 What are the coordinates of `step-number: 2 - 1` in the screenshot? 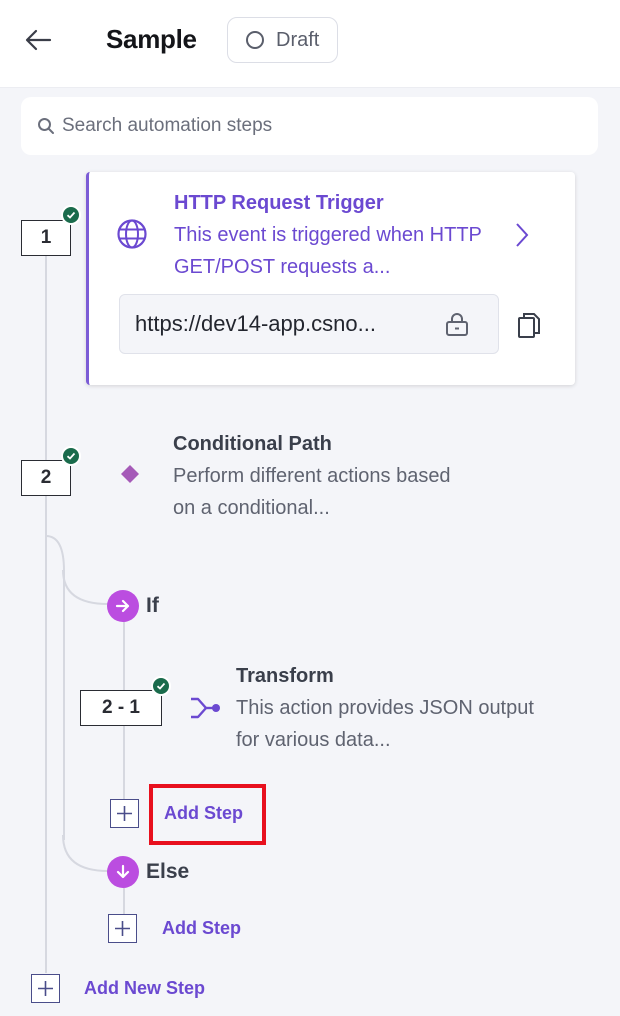 It's located at (121, 708).